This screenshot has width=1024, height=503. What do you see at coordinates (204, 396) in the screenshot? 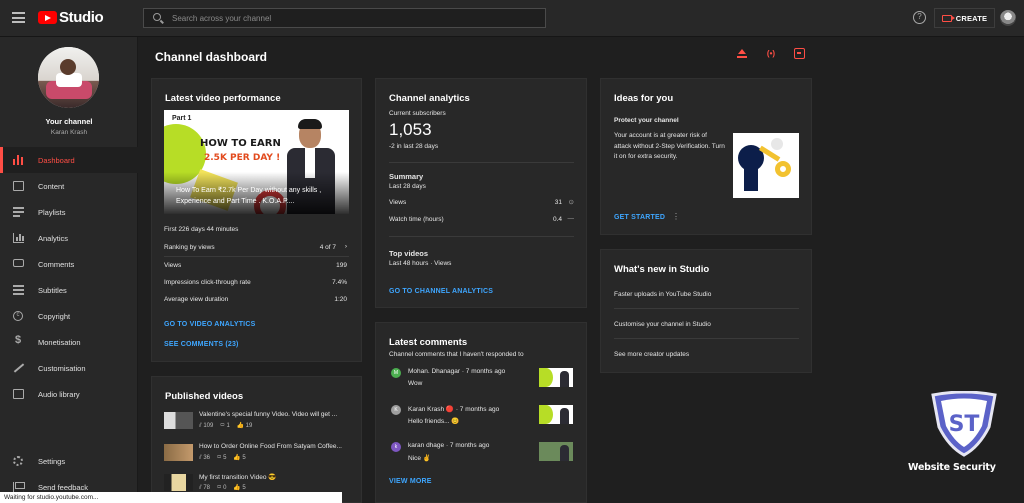
I see `card-title: Published videos` at bounding box center [204, 396].